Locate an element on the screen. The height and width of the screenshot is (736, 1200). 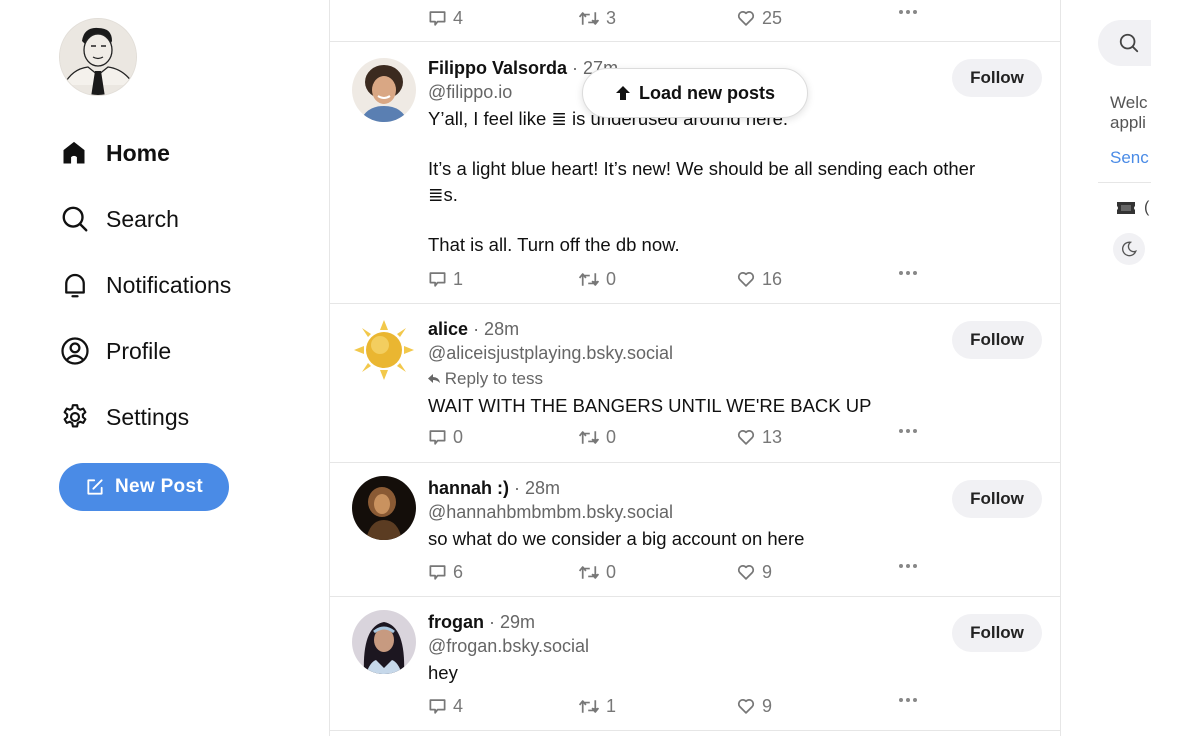
post-actions: 4 3 25 is located at coordinates (688, 20).